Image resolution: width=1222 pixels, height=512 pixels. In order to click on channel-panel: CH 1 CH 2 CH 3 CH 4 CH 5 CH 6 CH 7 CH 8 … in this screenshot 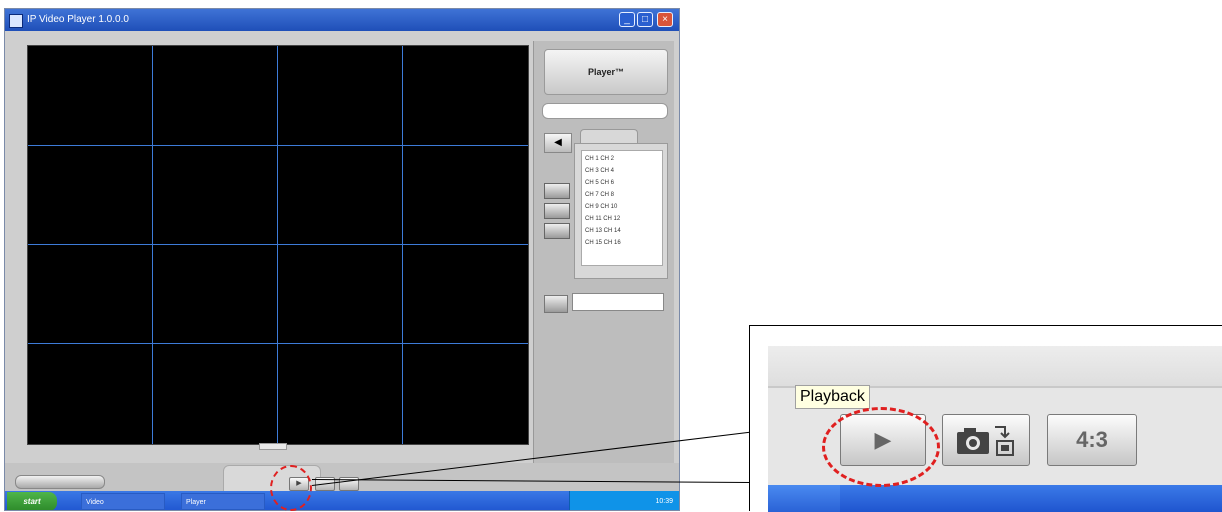, I will do `click(621, 211)`.